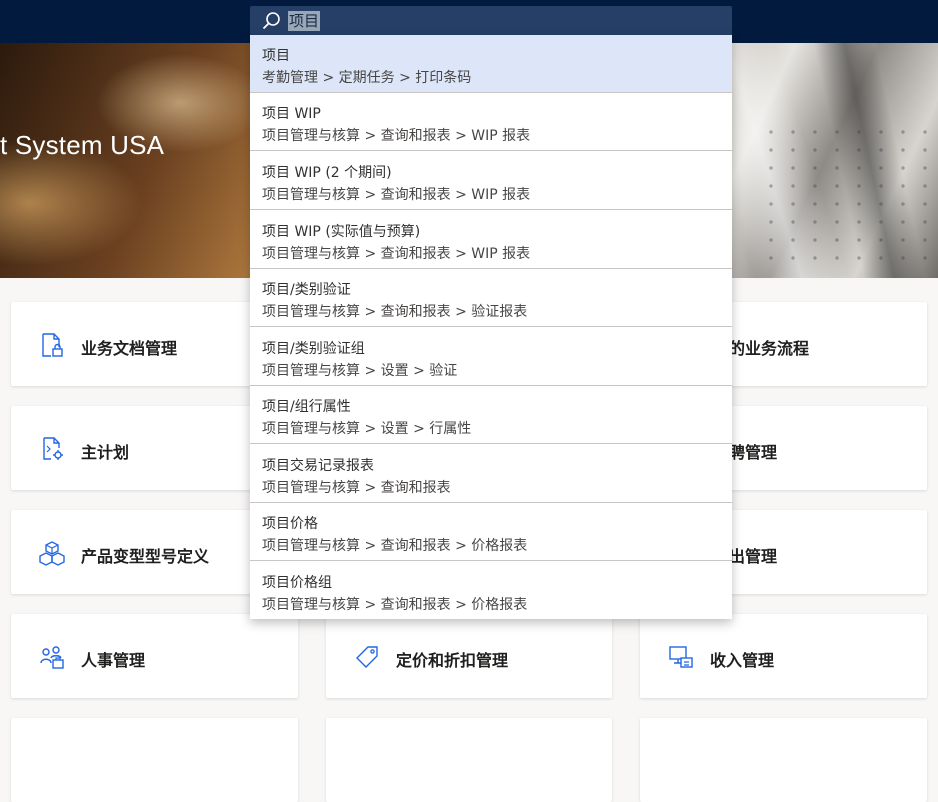  What do you see at coordinates (145, 556) in the screenshot?
I see `tile-label: 产品变型型号定义` at bounding box center [145, 556].